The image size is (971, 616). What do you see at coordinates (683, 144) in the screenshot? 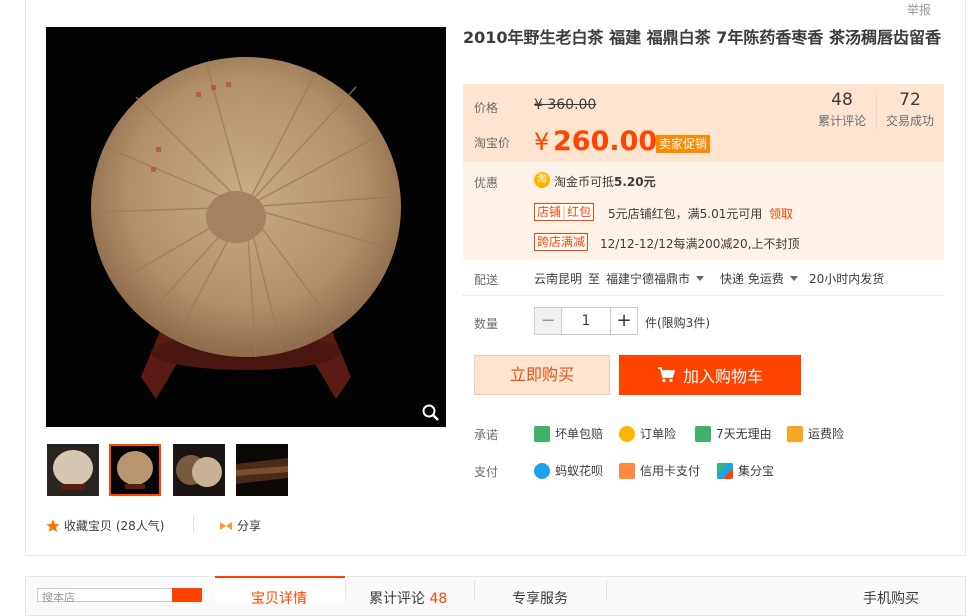
I see `promo-badge: 卖家促销` at bounding box center [683, 144].